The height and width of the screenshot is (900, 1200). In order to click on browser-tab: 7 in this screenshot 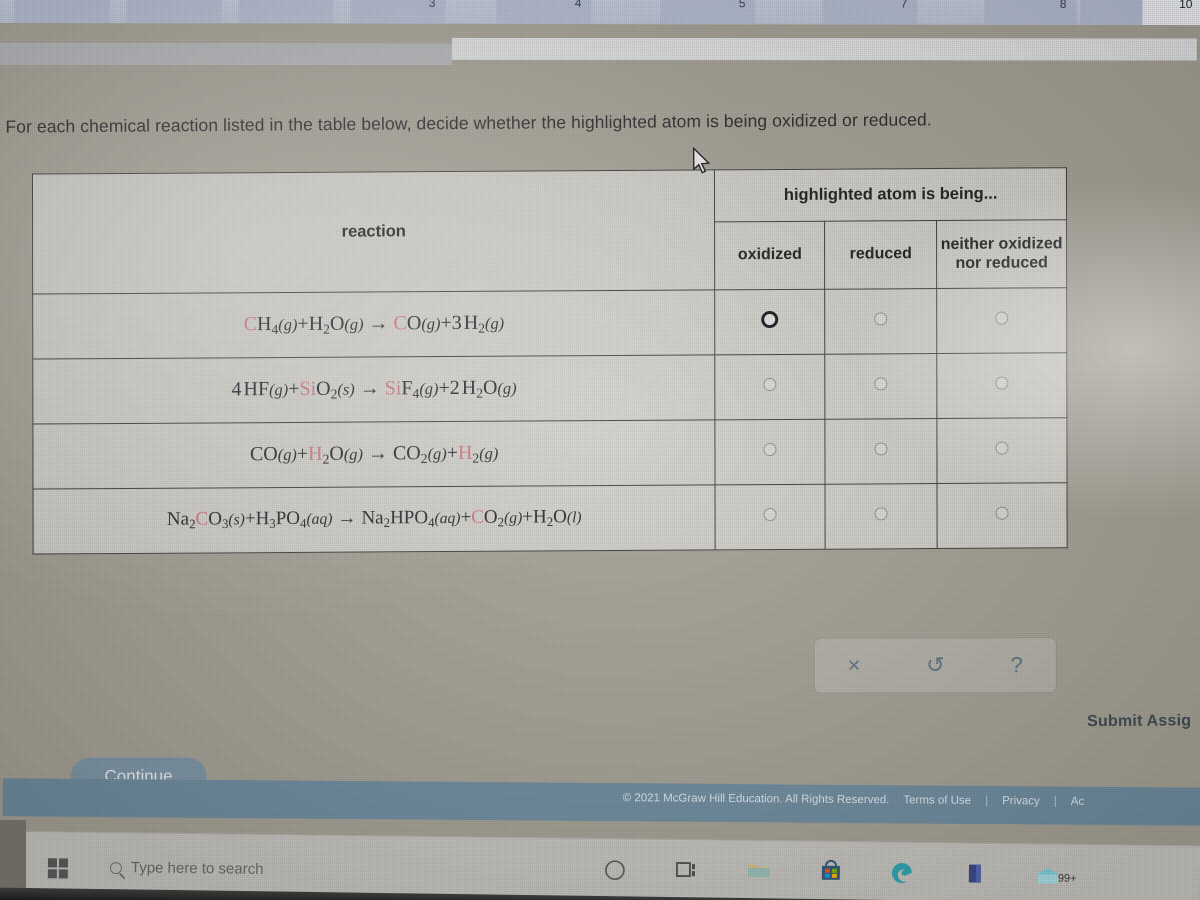, I will do `click(870, 12)`.